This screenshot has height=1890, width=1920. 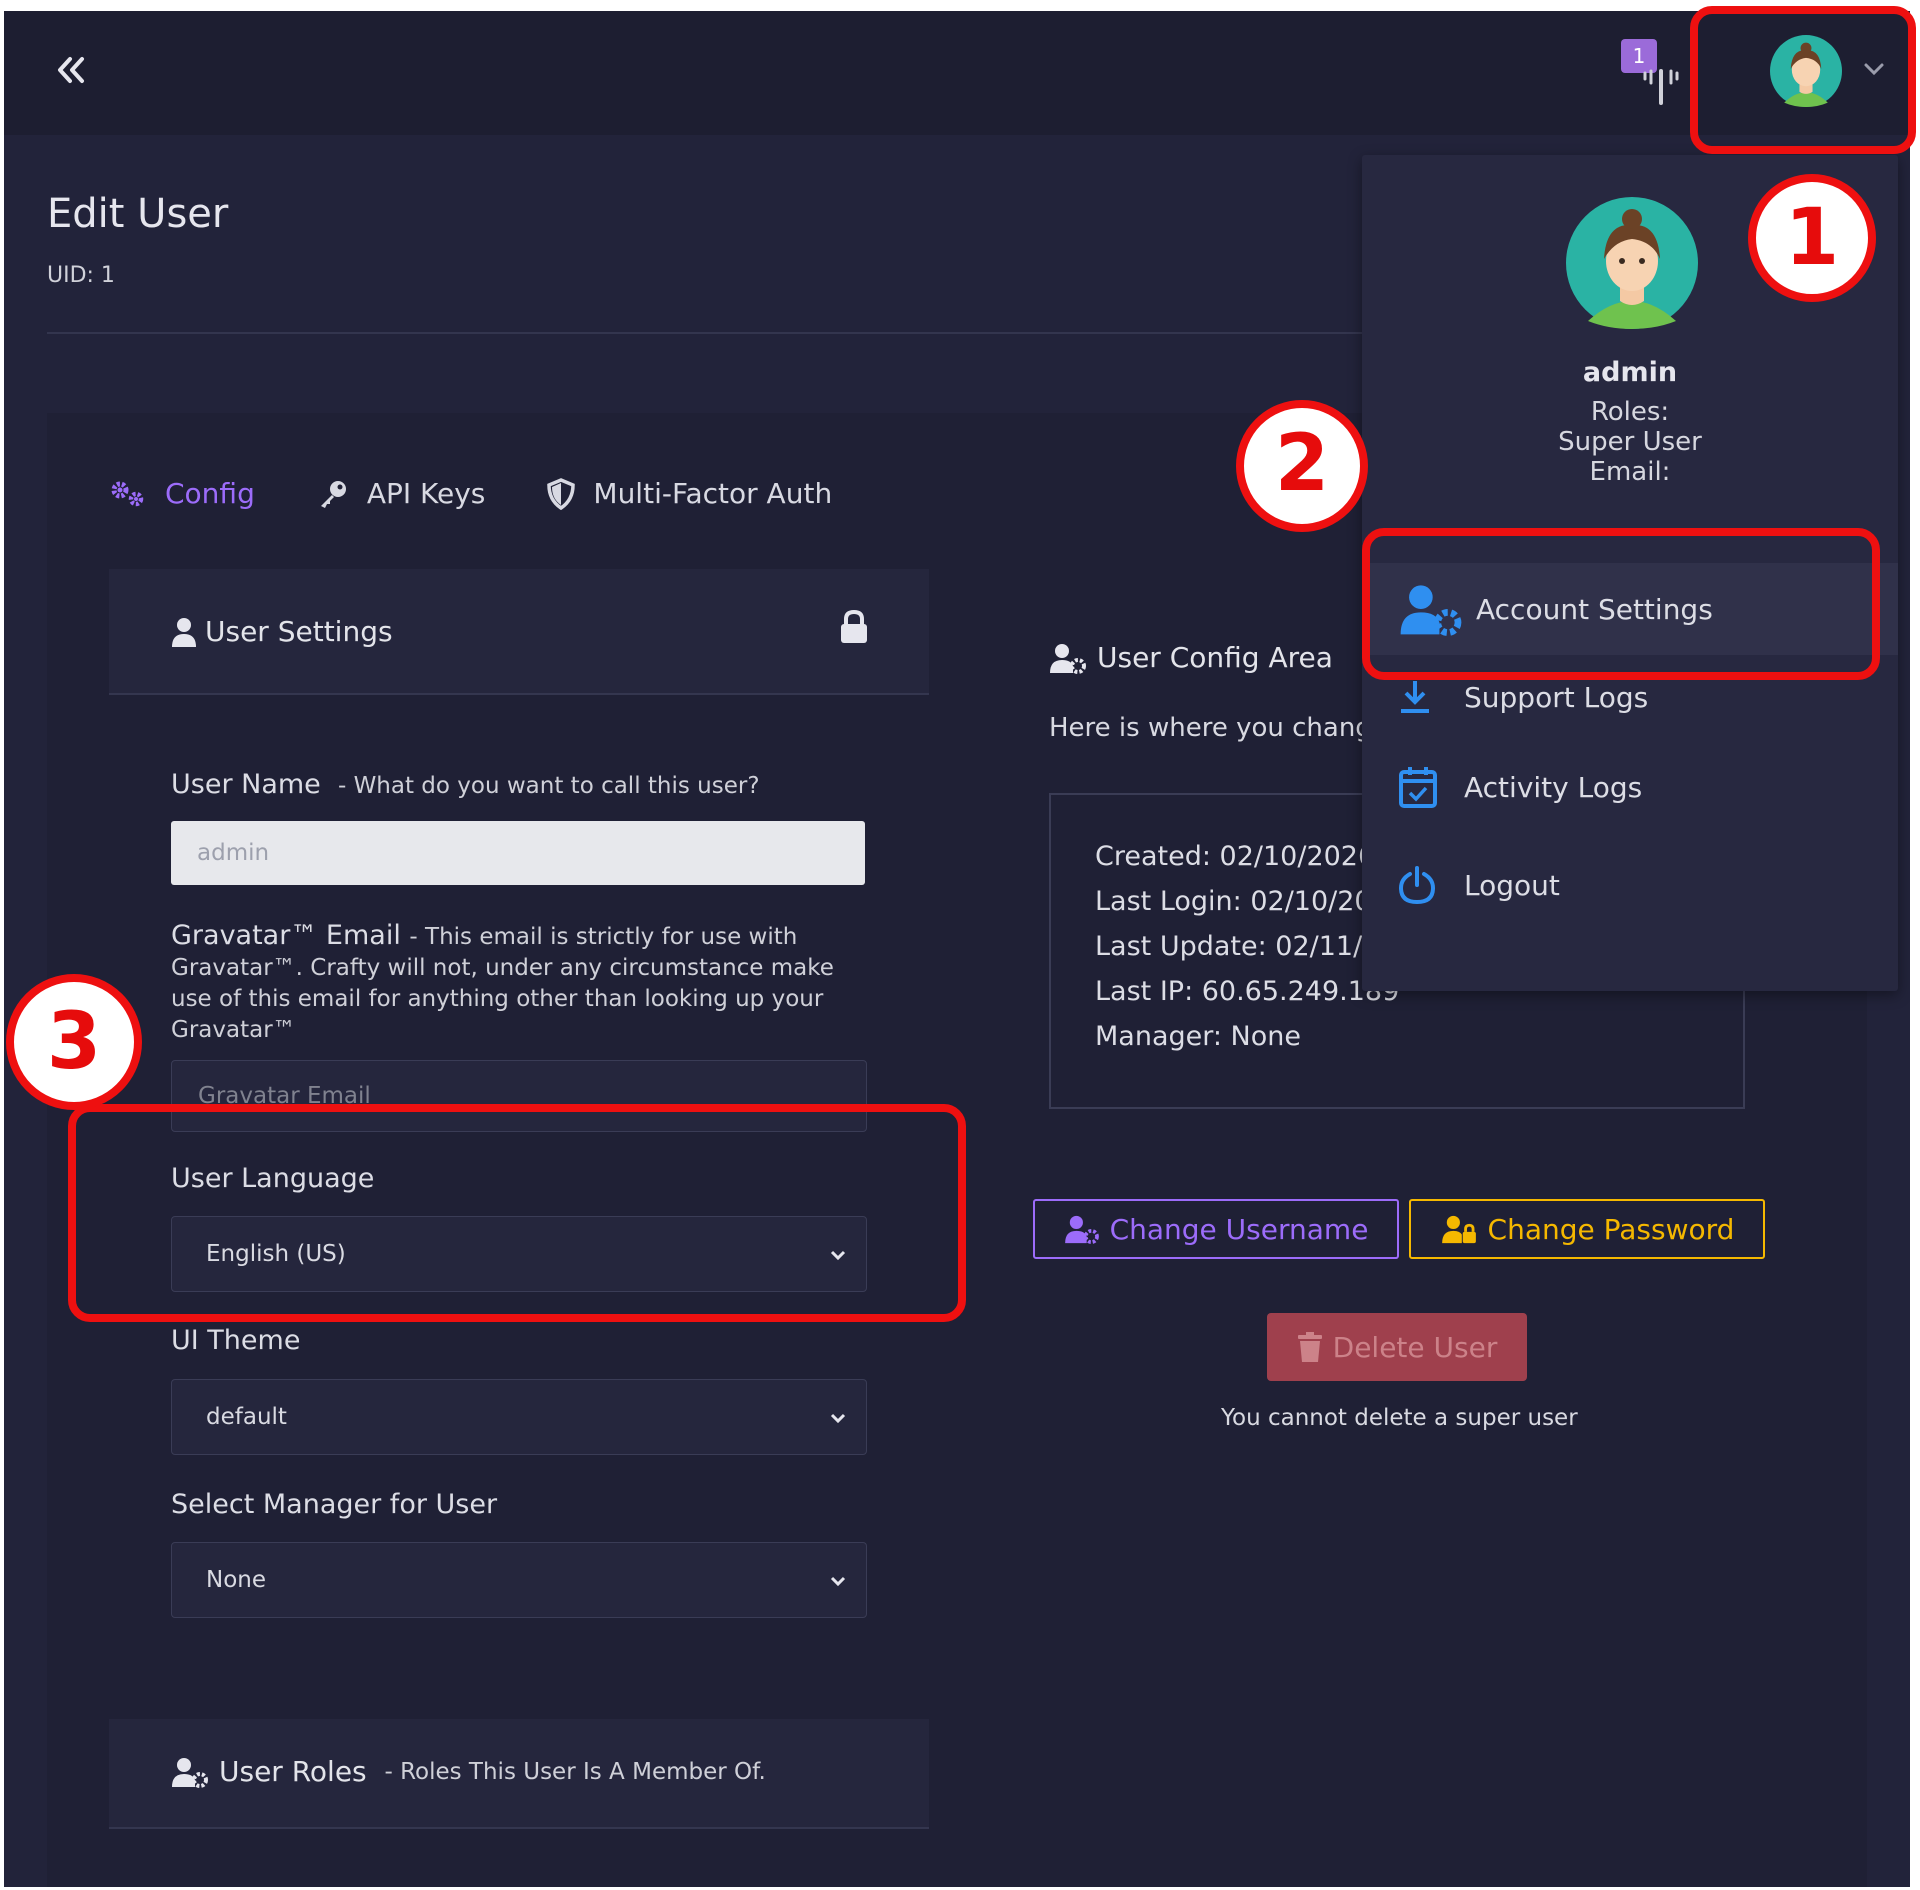 What do you see at coordinates (127, 493) in the screenshot?
I see `gears-icon` at bounding box center [127, 493].